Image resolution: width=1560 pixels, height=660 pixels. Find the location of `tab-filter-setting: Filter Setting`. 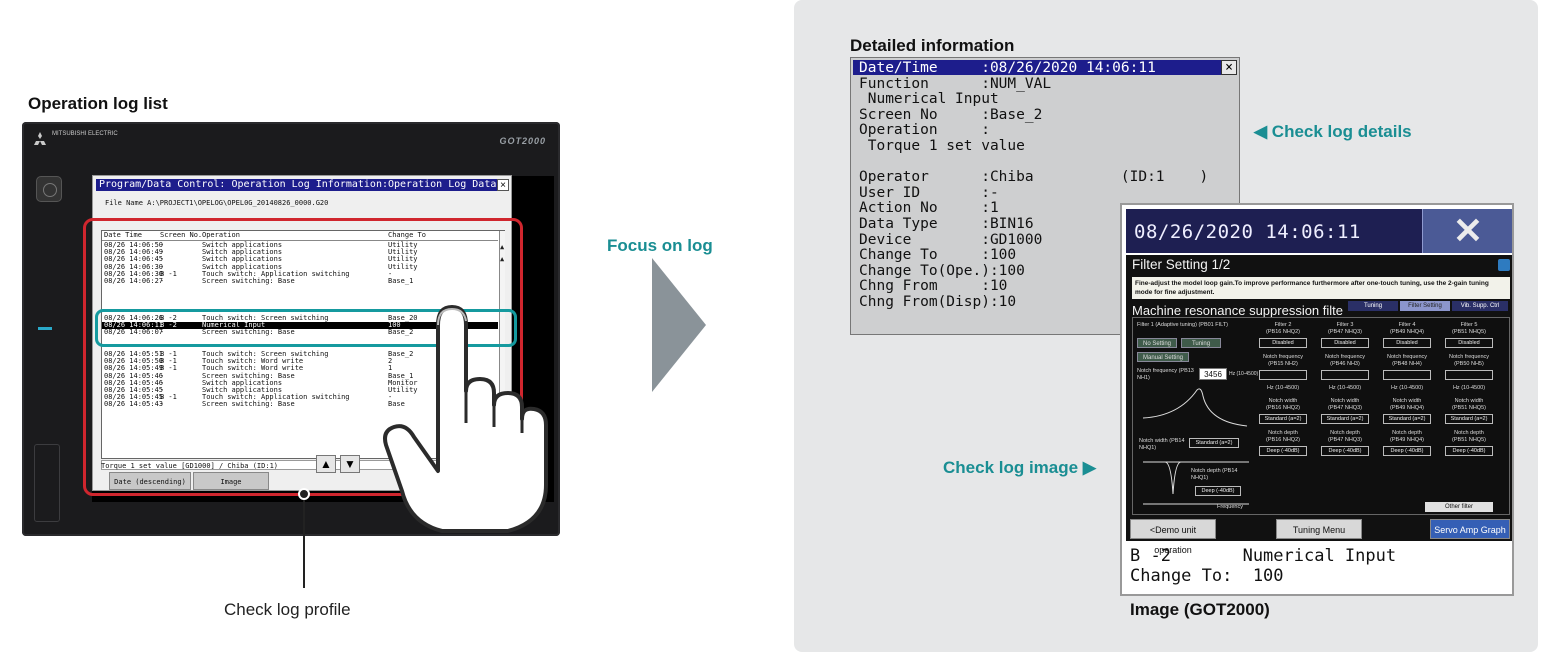

tab-filter-setting: Filter Setting is located at coordinates (1425, 306).